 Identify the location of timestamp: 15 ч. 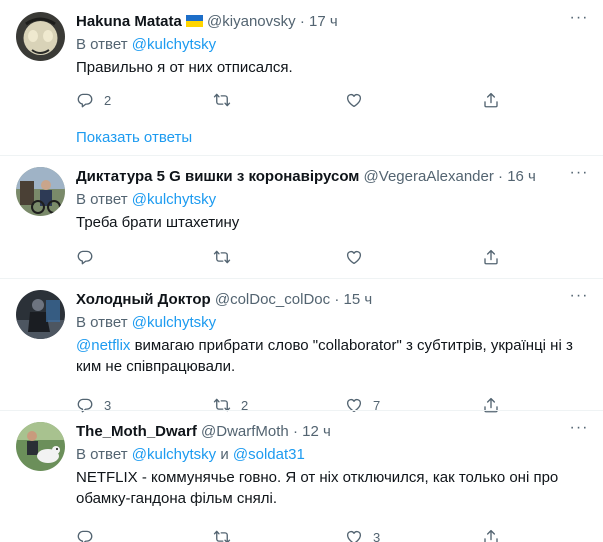
(357, 299).